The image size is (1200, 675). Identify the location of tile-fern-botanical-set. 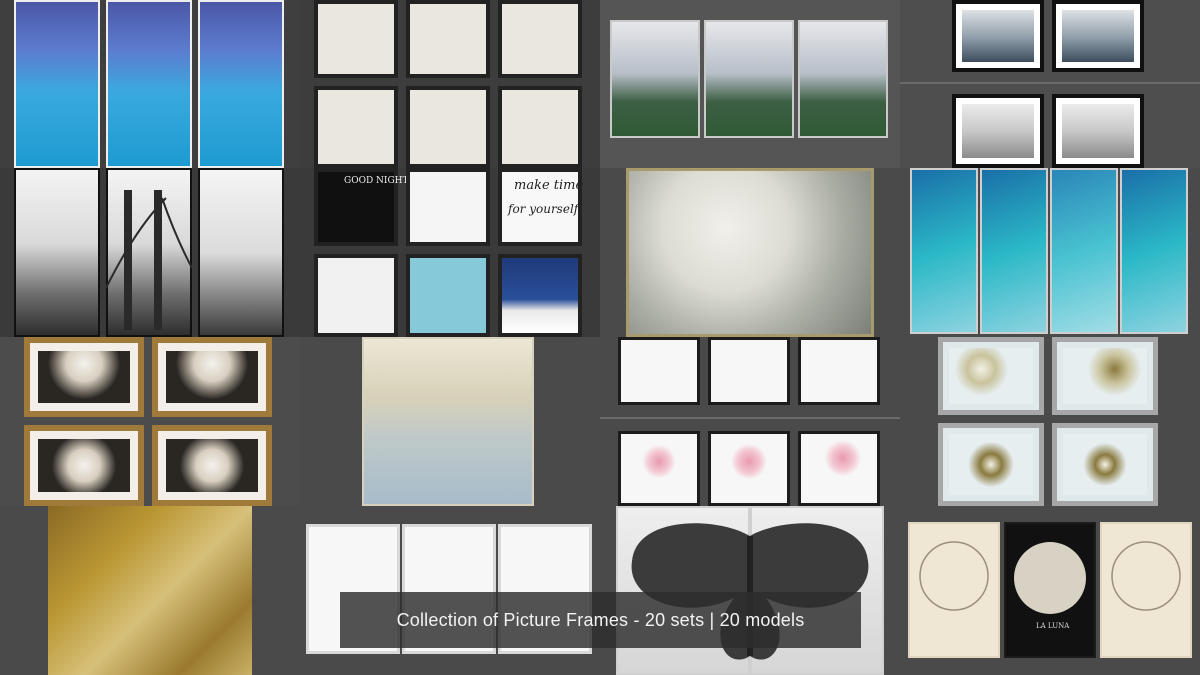
(450, 84).